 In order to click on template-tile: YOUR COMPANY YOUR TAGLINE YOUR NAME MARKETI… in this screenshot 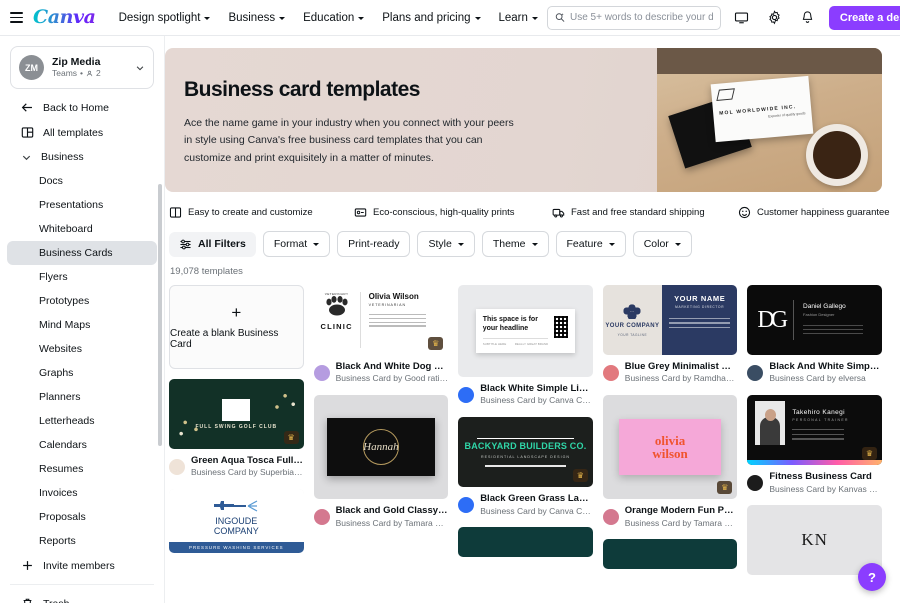, I will do `click(670, 335)`.